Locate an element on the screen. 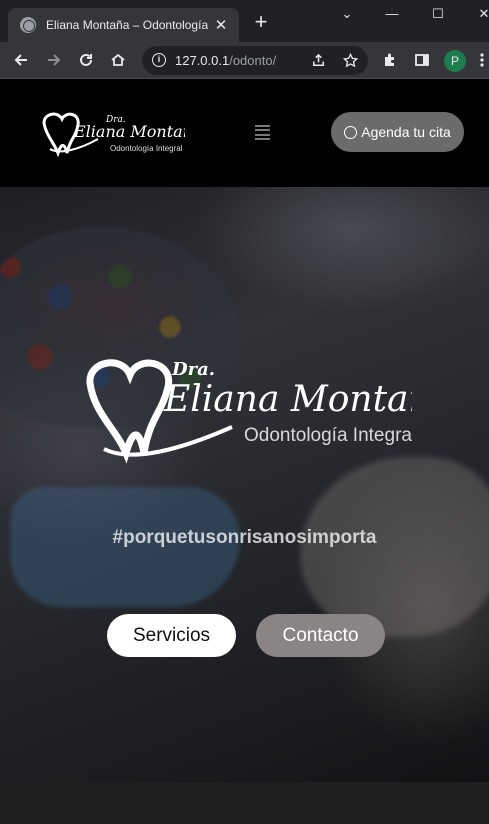  browser-toolbar: i 127.0.0.1/odonto/ P is located at coordinates (244, 60).